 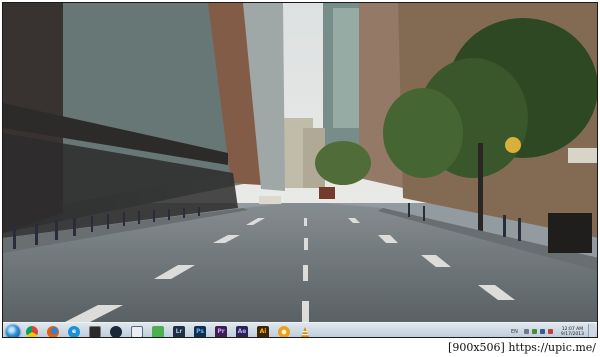 I want to click on clock: 12:07 AM 9/17/2013, so click(x=572, y=332).